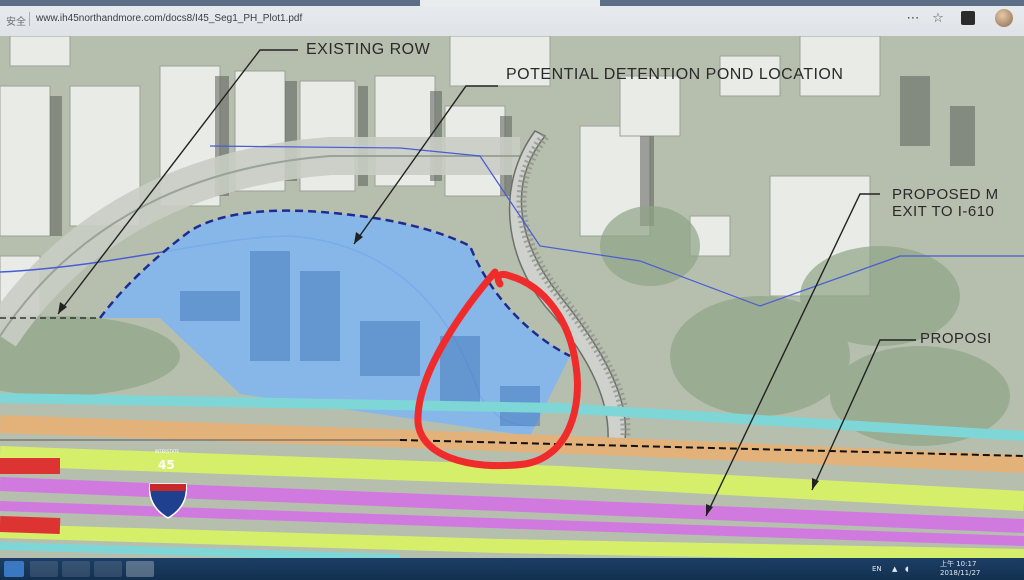  I want to click on clock-time: 上午 10:17, so click(958, 564).